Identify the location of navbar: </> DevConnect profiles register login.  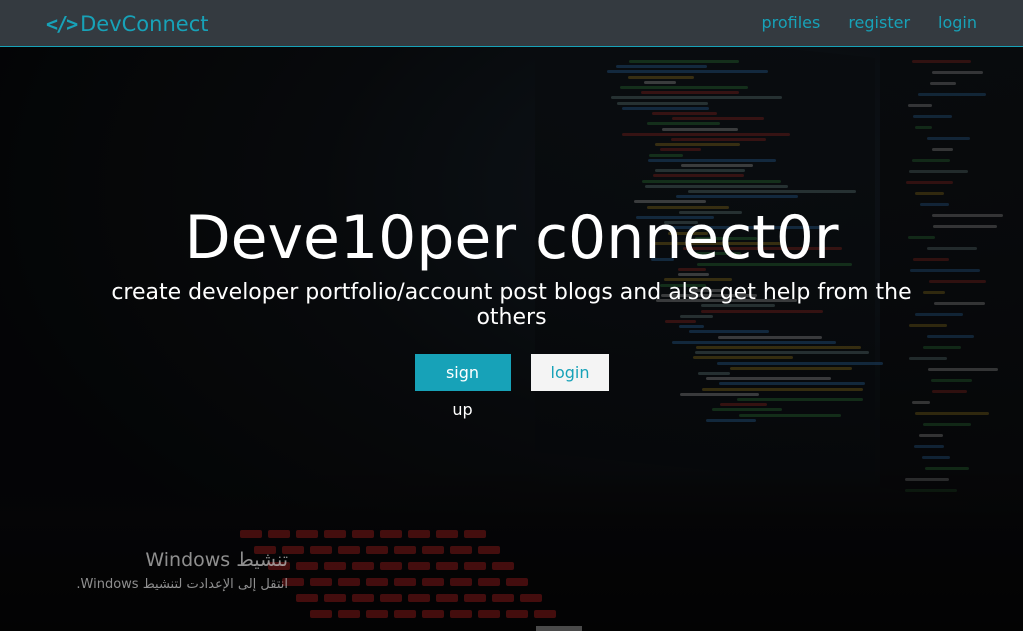
(511, 23).